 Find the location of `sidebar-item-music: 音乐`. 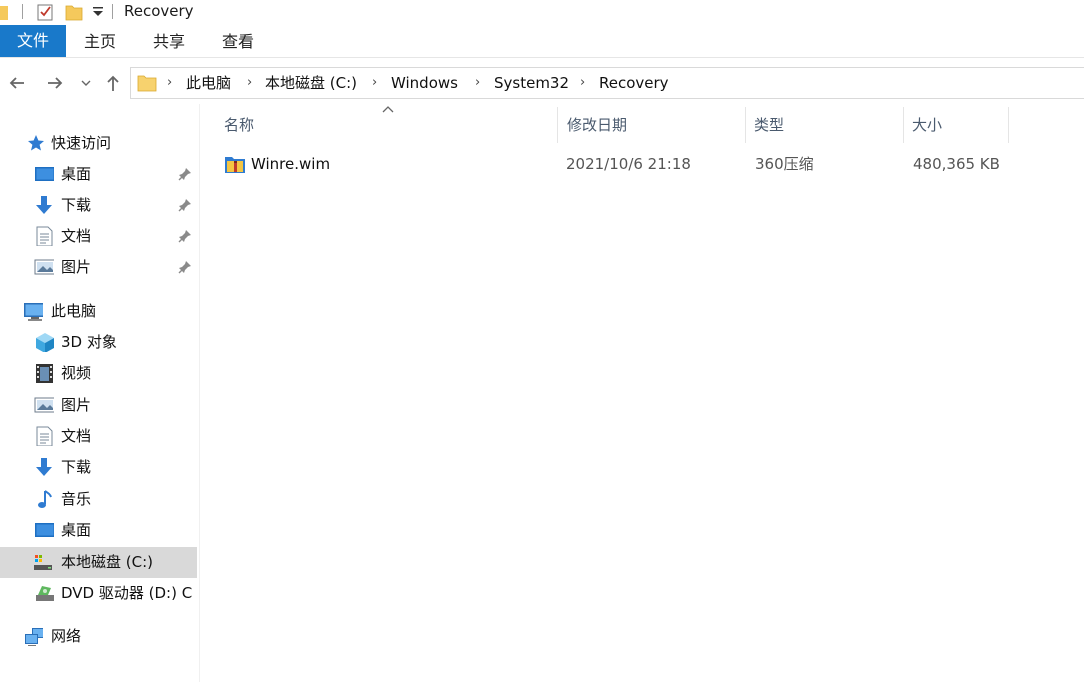

sidebar-item-music: 音乐 is located at coordinates (98, 499).